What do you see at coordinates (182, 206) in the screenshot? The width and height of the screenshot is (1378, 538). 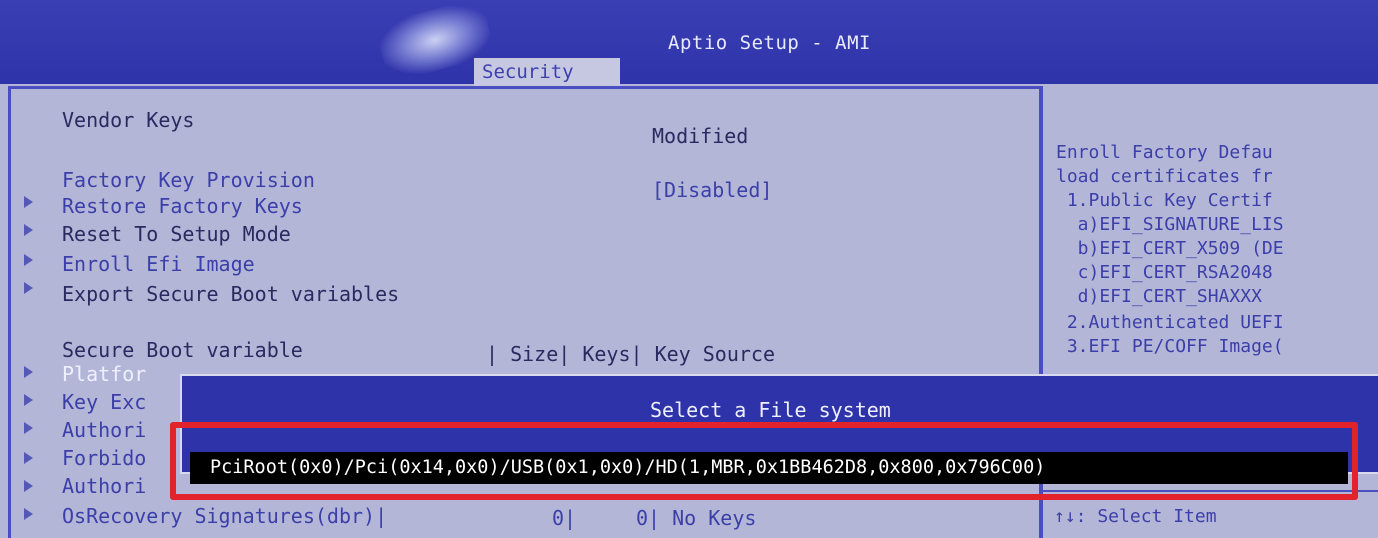 I see `menu-item-restore-factory-keys: Restore Factory Keys` at bounding box center [182, 206].